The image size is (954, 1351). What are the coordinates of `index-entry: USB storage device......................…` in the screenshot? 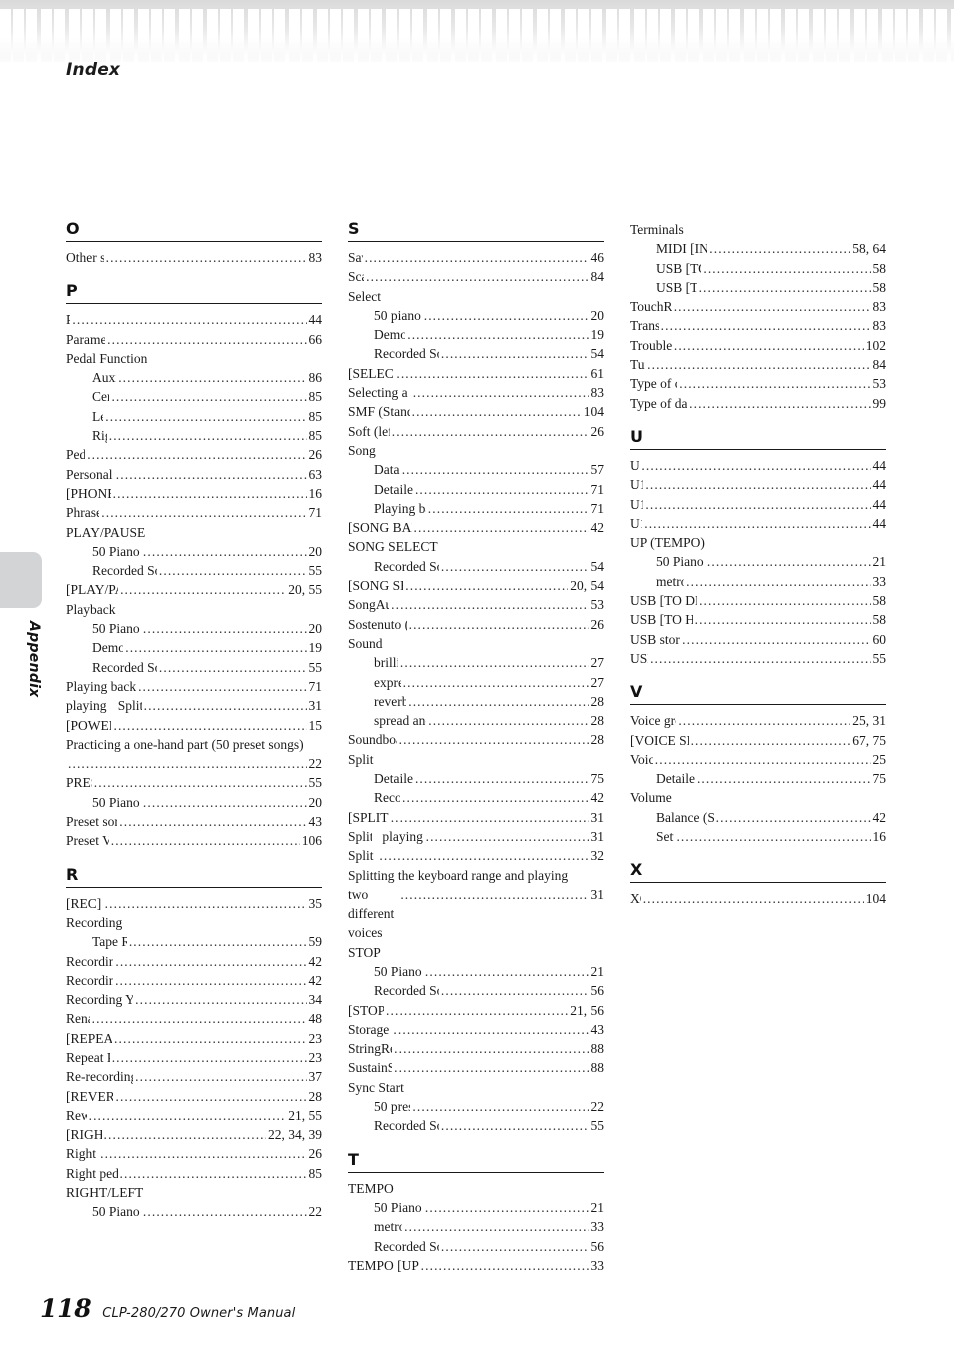 It's located at (758, 639).